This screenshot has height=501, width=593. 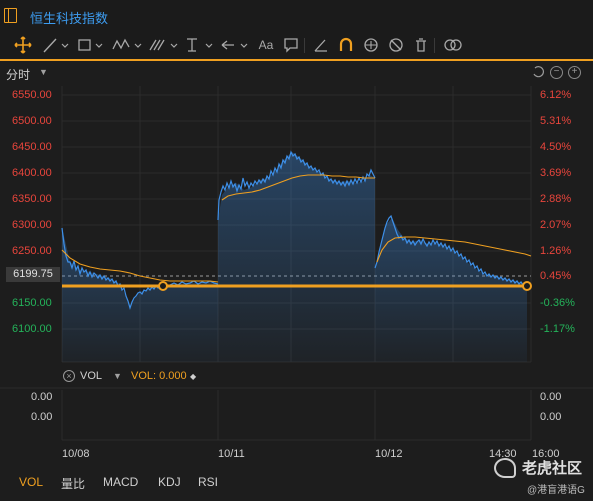 What do you see at coordinates (193, 376) in the screenshot?
I see `diamond-icon: ◆` at bounding box center [193, 376].